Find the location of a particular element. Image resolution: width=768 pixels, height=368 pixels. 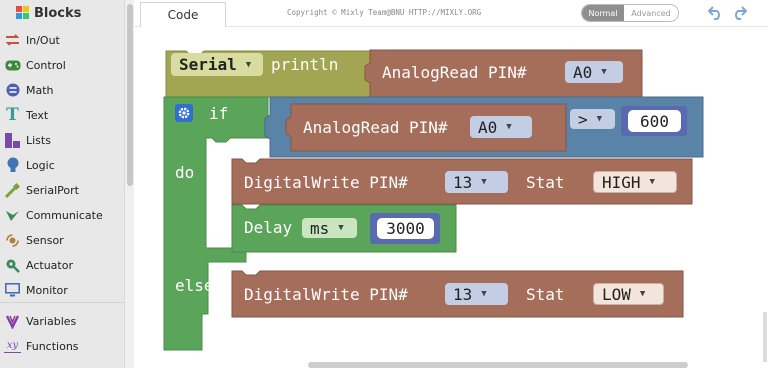

sidebar-item-communicate: Communicate is located at coordinates (62, 215).